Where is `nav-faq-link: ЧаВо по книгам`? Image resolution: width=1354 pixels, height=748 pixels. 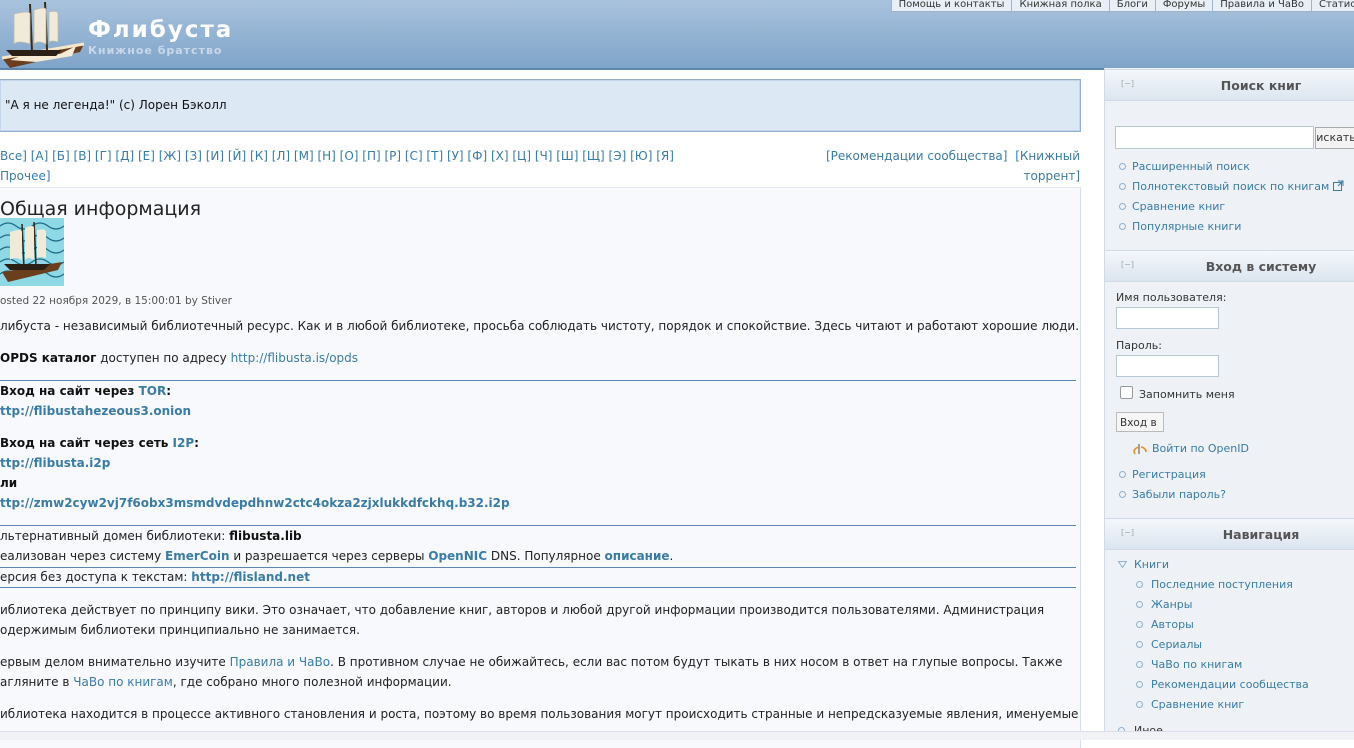 nav-faq-link: ЧаВо по книгам is located at coordinates (1196, 664).